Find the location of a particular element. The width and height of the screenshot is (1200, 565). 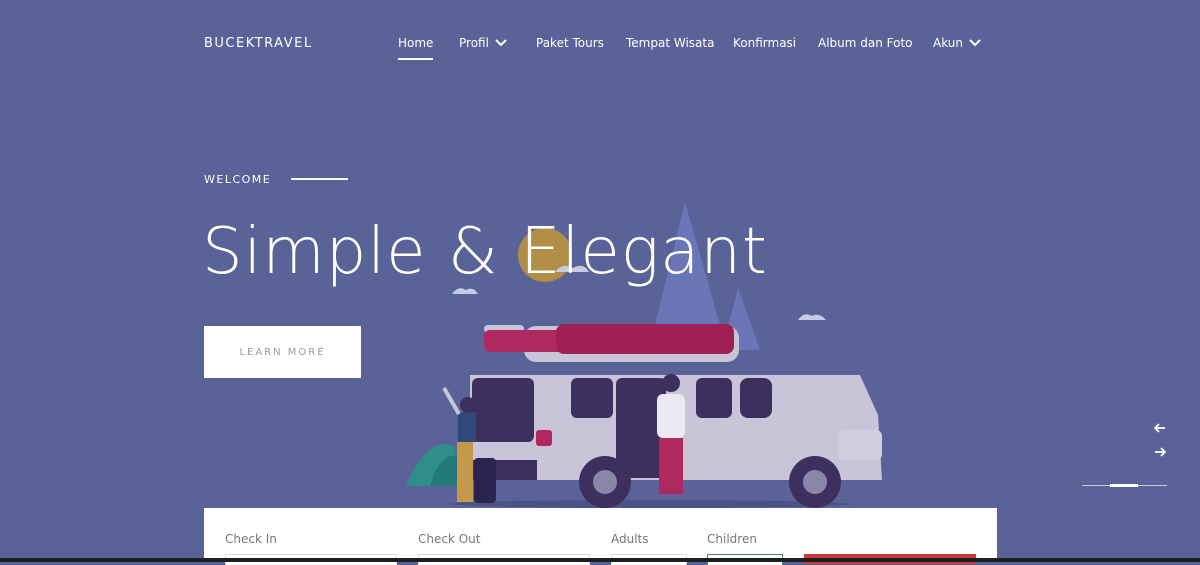

hero-title: Simple & Elegant is located at coordinates (485, 252).